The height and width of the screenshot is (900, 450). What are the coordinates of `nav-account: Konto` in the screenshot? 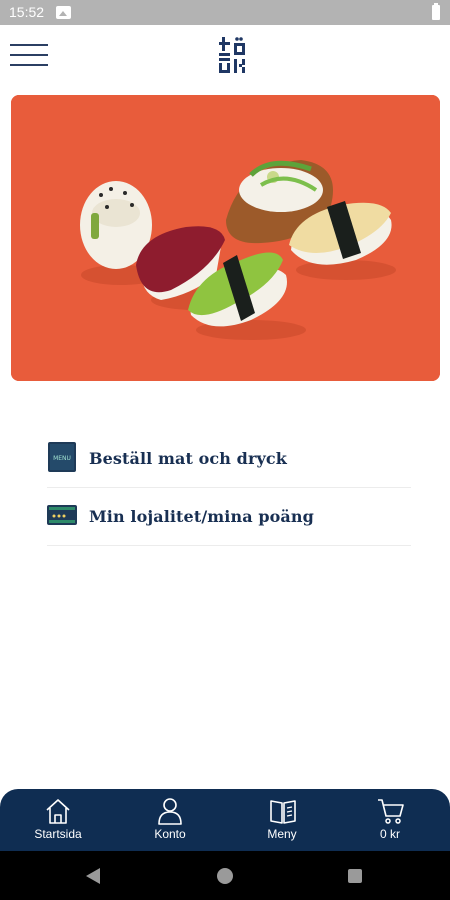 It's located at (170, 820).